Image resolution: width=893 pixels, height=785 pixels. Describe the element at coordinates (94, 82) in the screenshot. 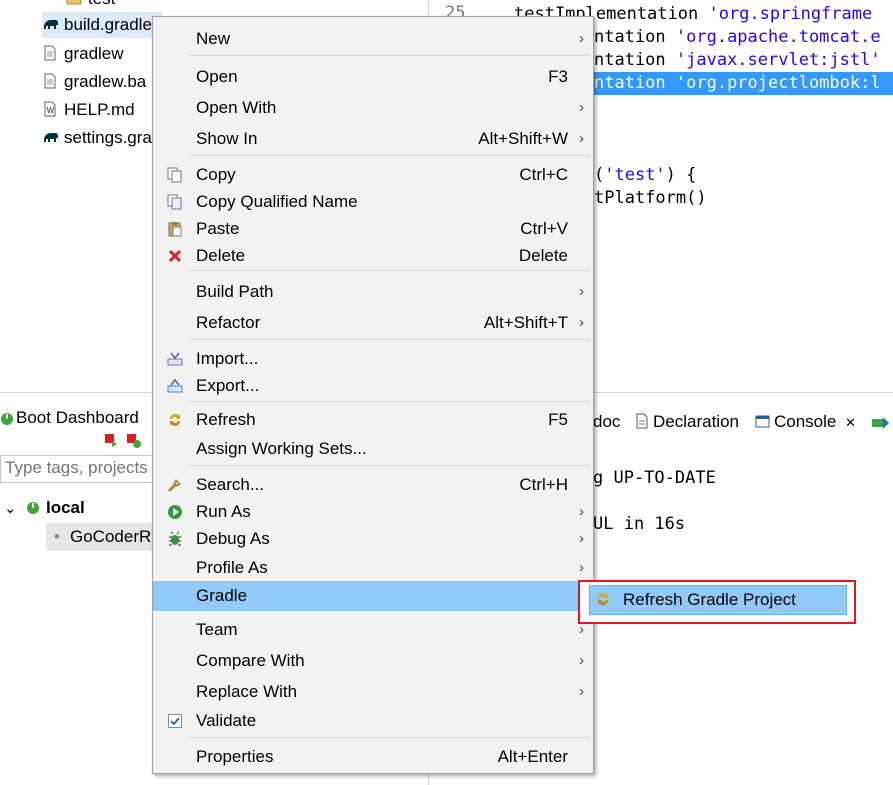

I see `tree-item-gradlew-bat: gradlew.ba` at that location.